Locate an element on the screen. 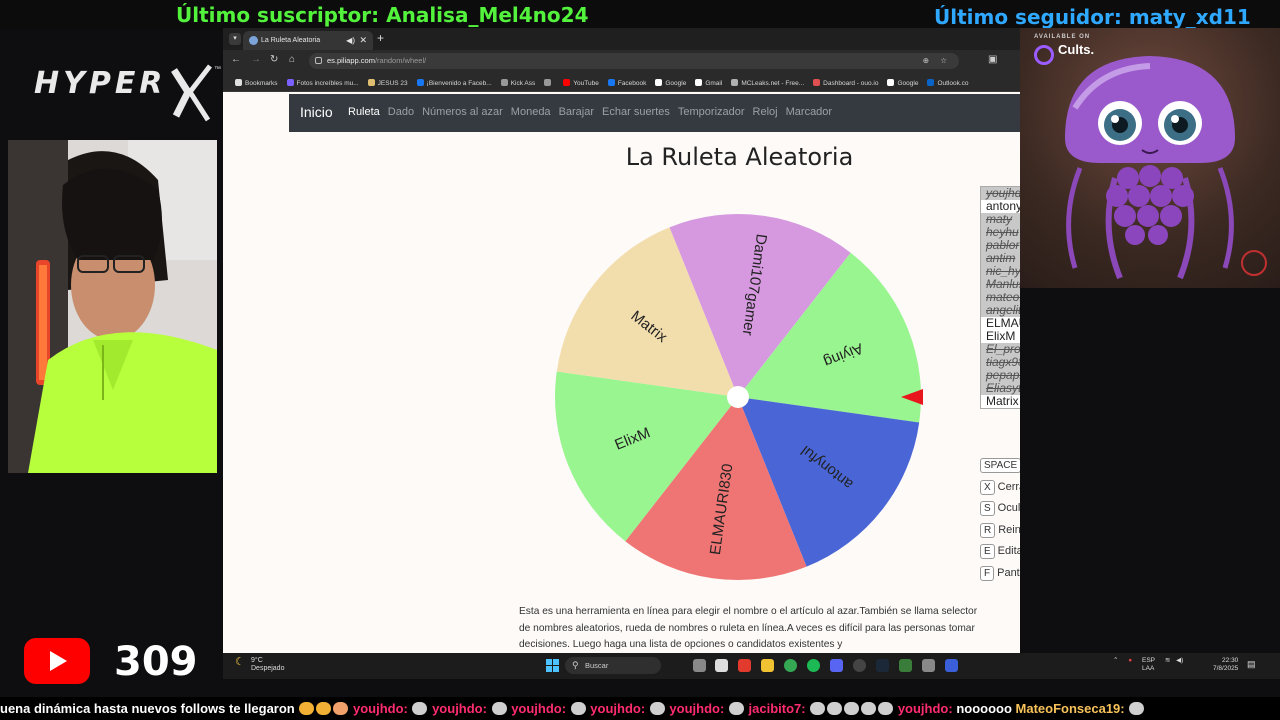 This screenshot has height=720, width=1280. bookmark-label: Gmail is located at coordinates (714, 83).